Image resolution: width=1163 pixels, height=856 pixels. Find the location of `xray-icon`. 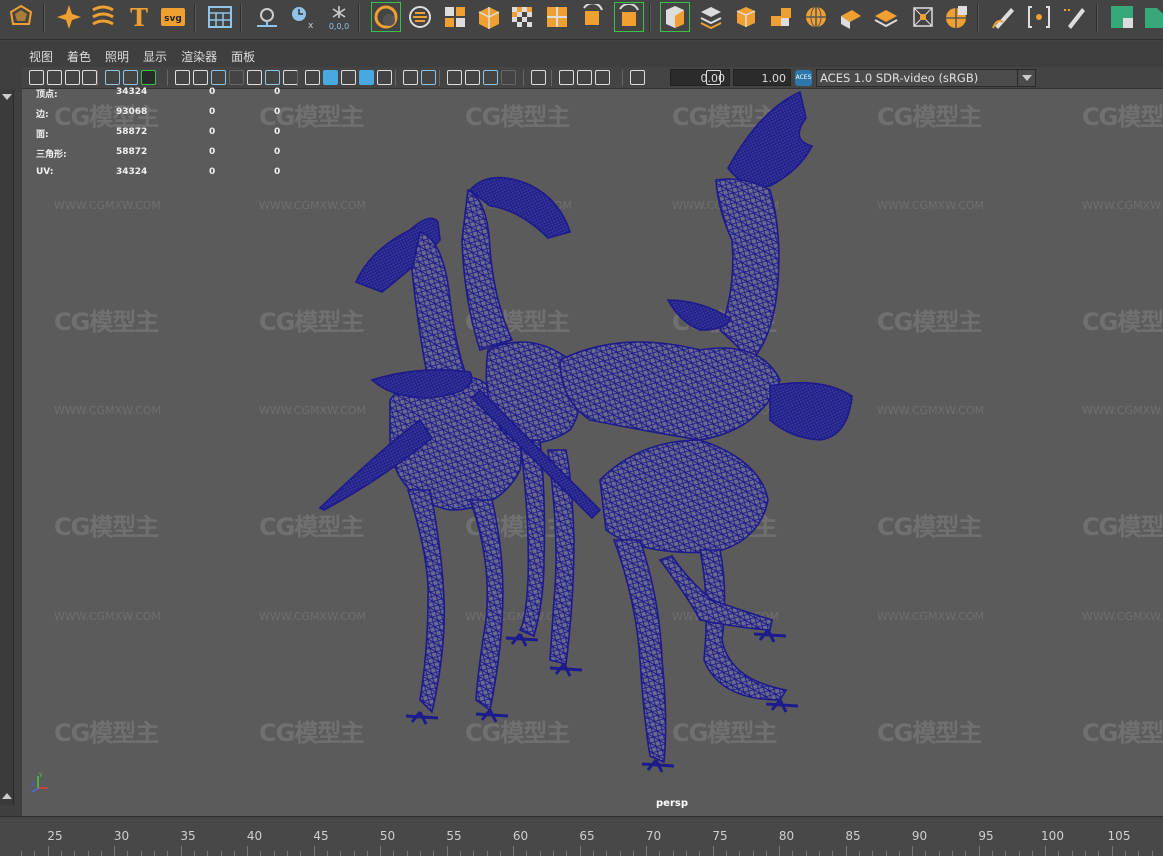

xray-icon is located at coordinates (384, 77).